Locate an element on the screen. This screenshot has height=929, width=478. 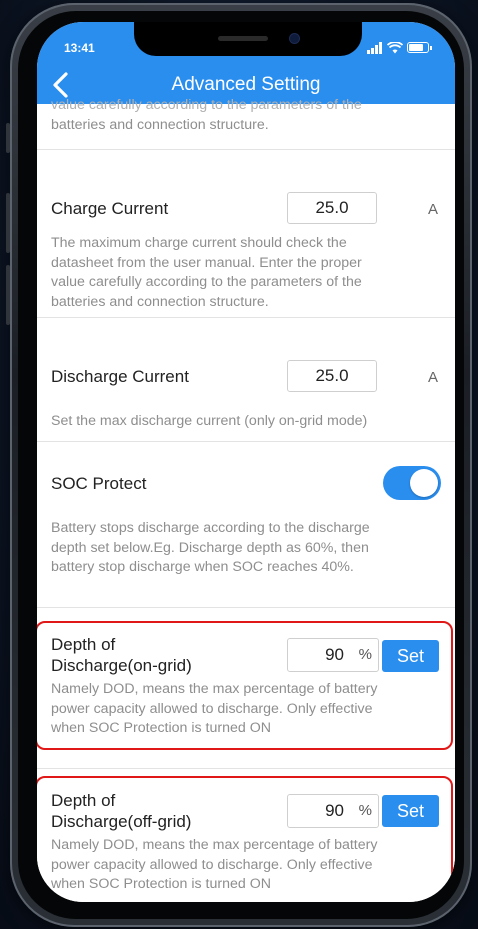
dod-on-grid-input: 90 % is located at coordinates (333, 655).